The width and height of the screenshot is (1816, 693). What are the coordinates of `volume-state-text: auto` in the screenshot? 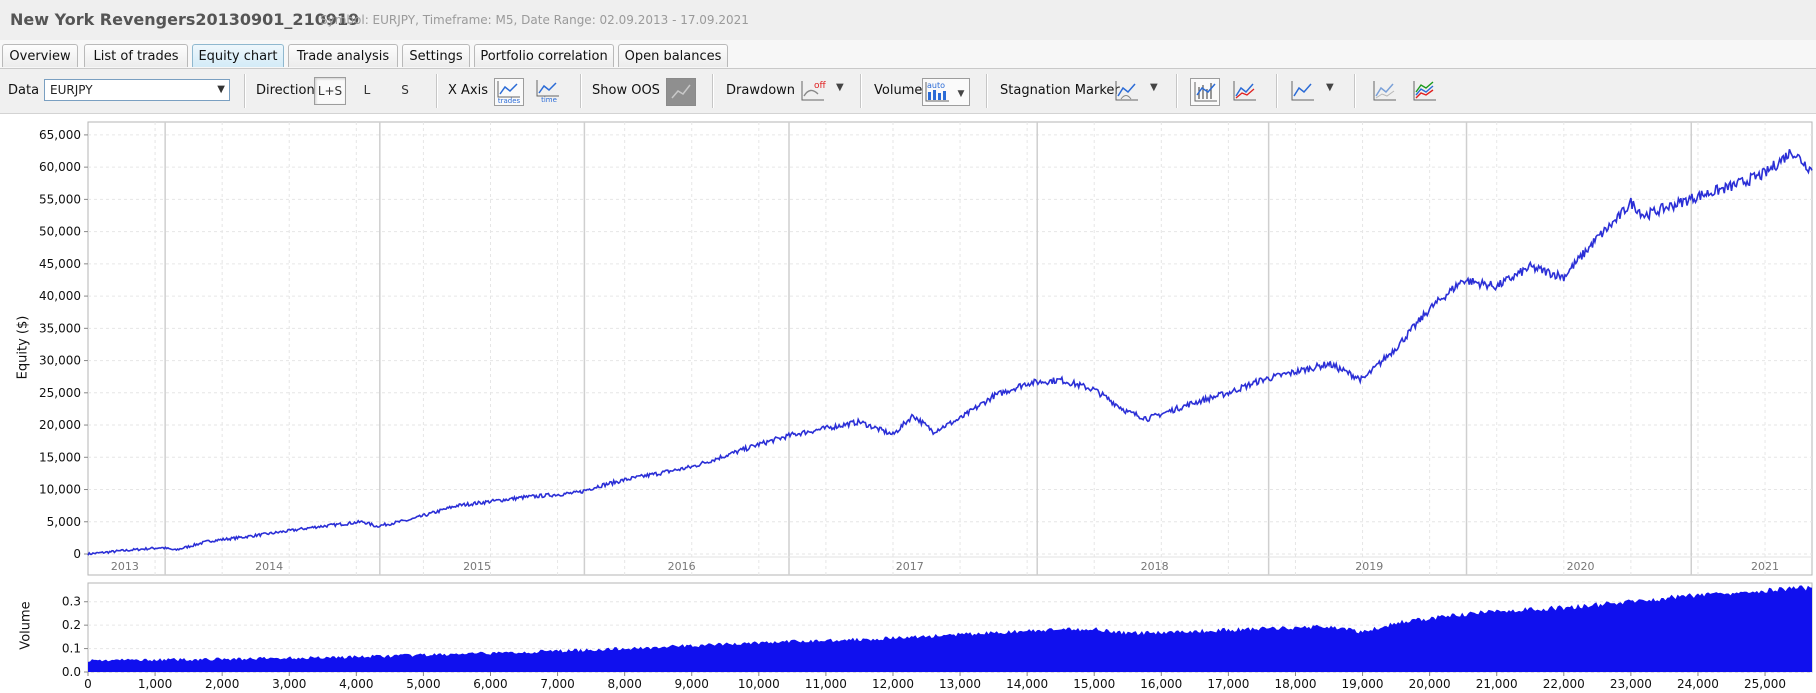 It's located at (936, 85).